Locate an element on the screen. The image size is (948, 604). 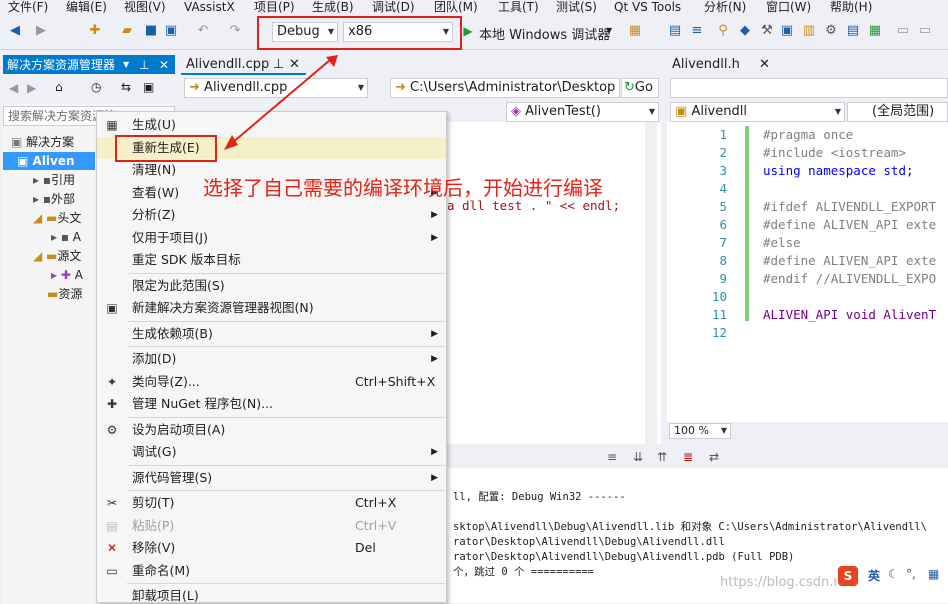
context-menu-item: 生成依赖项(B) ▶ is located at coordinates (271, 334).